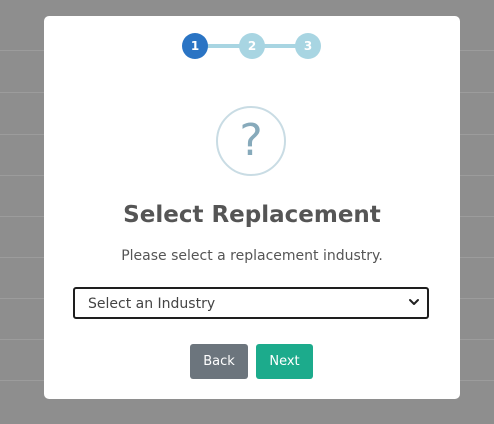 The image size is (494, 424). I want to click on industry-select-value: Select an Industry, so click(152, 304).